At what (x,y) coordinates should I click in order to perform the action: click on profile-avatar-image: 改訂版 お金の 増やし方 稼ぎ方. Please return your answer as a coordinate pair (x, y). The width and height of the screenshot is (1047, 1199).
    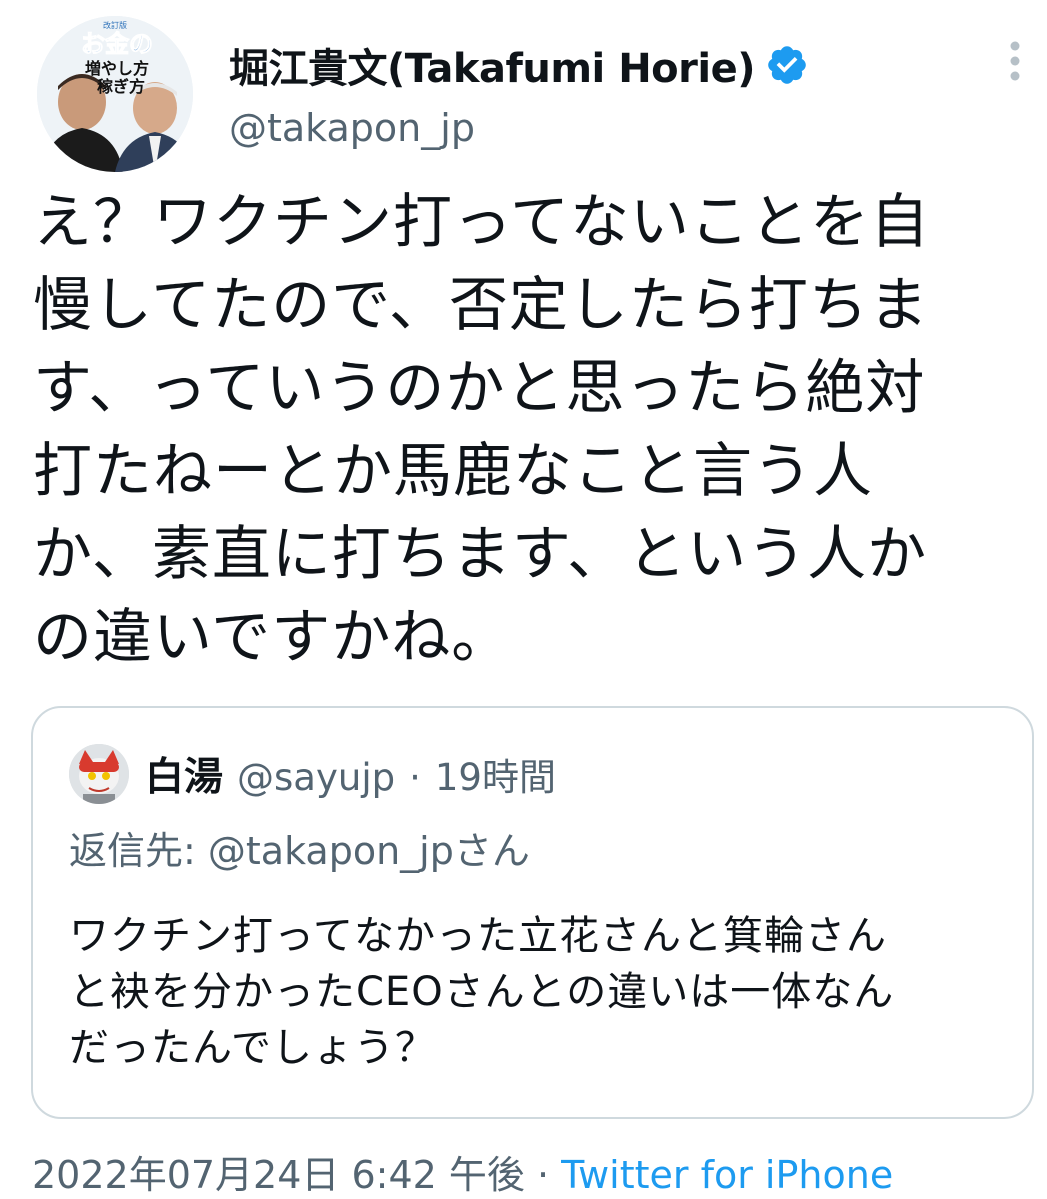
    Looking at the image, I should click on (115, 94).